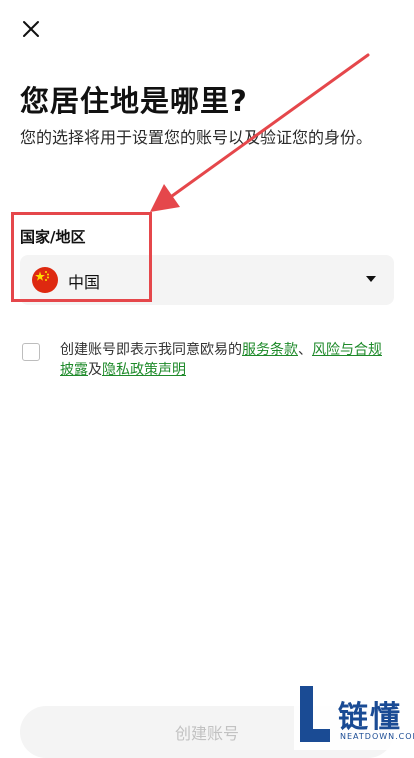 The height and width of the screenshot is (758, 414). Describe the element at coordinates (371, 279) in the screenshot. I see `caret-down-icon` at that location.